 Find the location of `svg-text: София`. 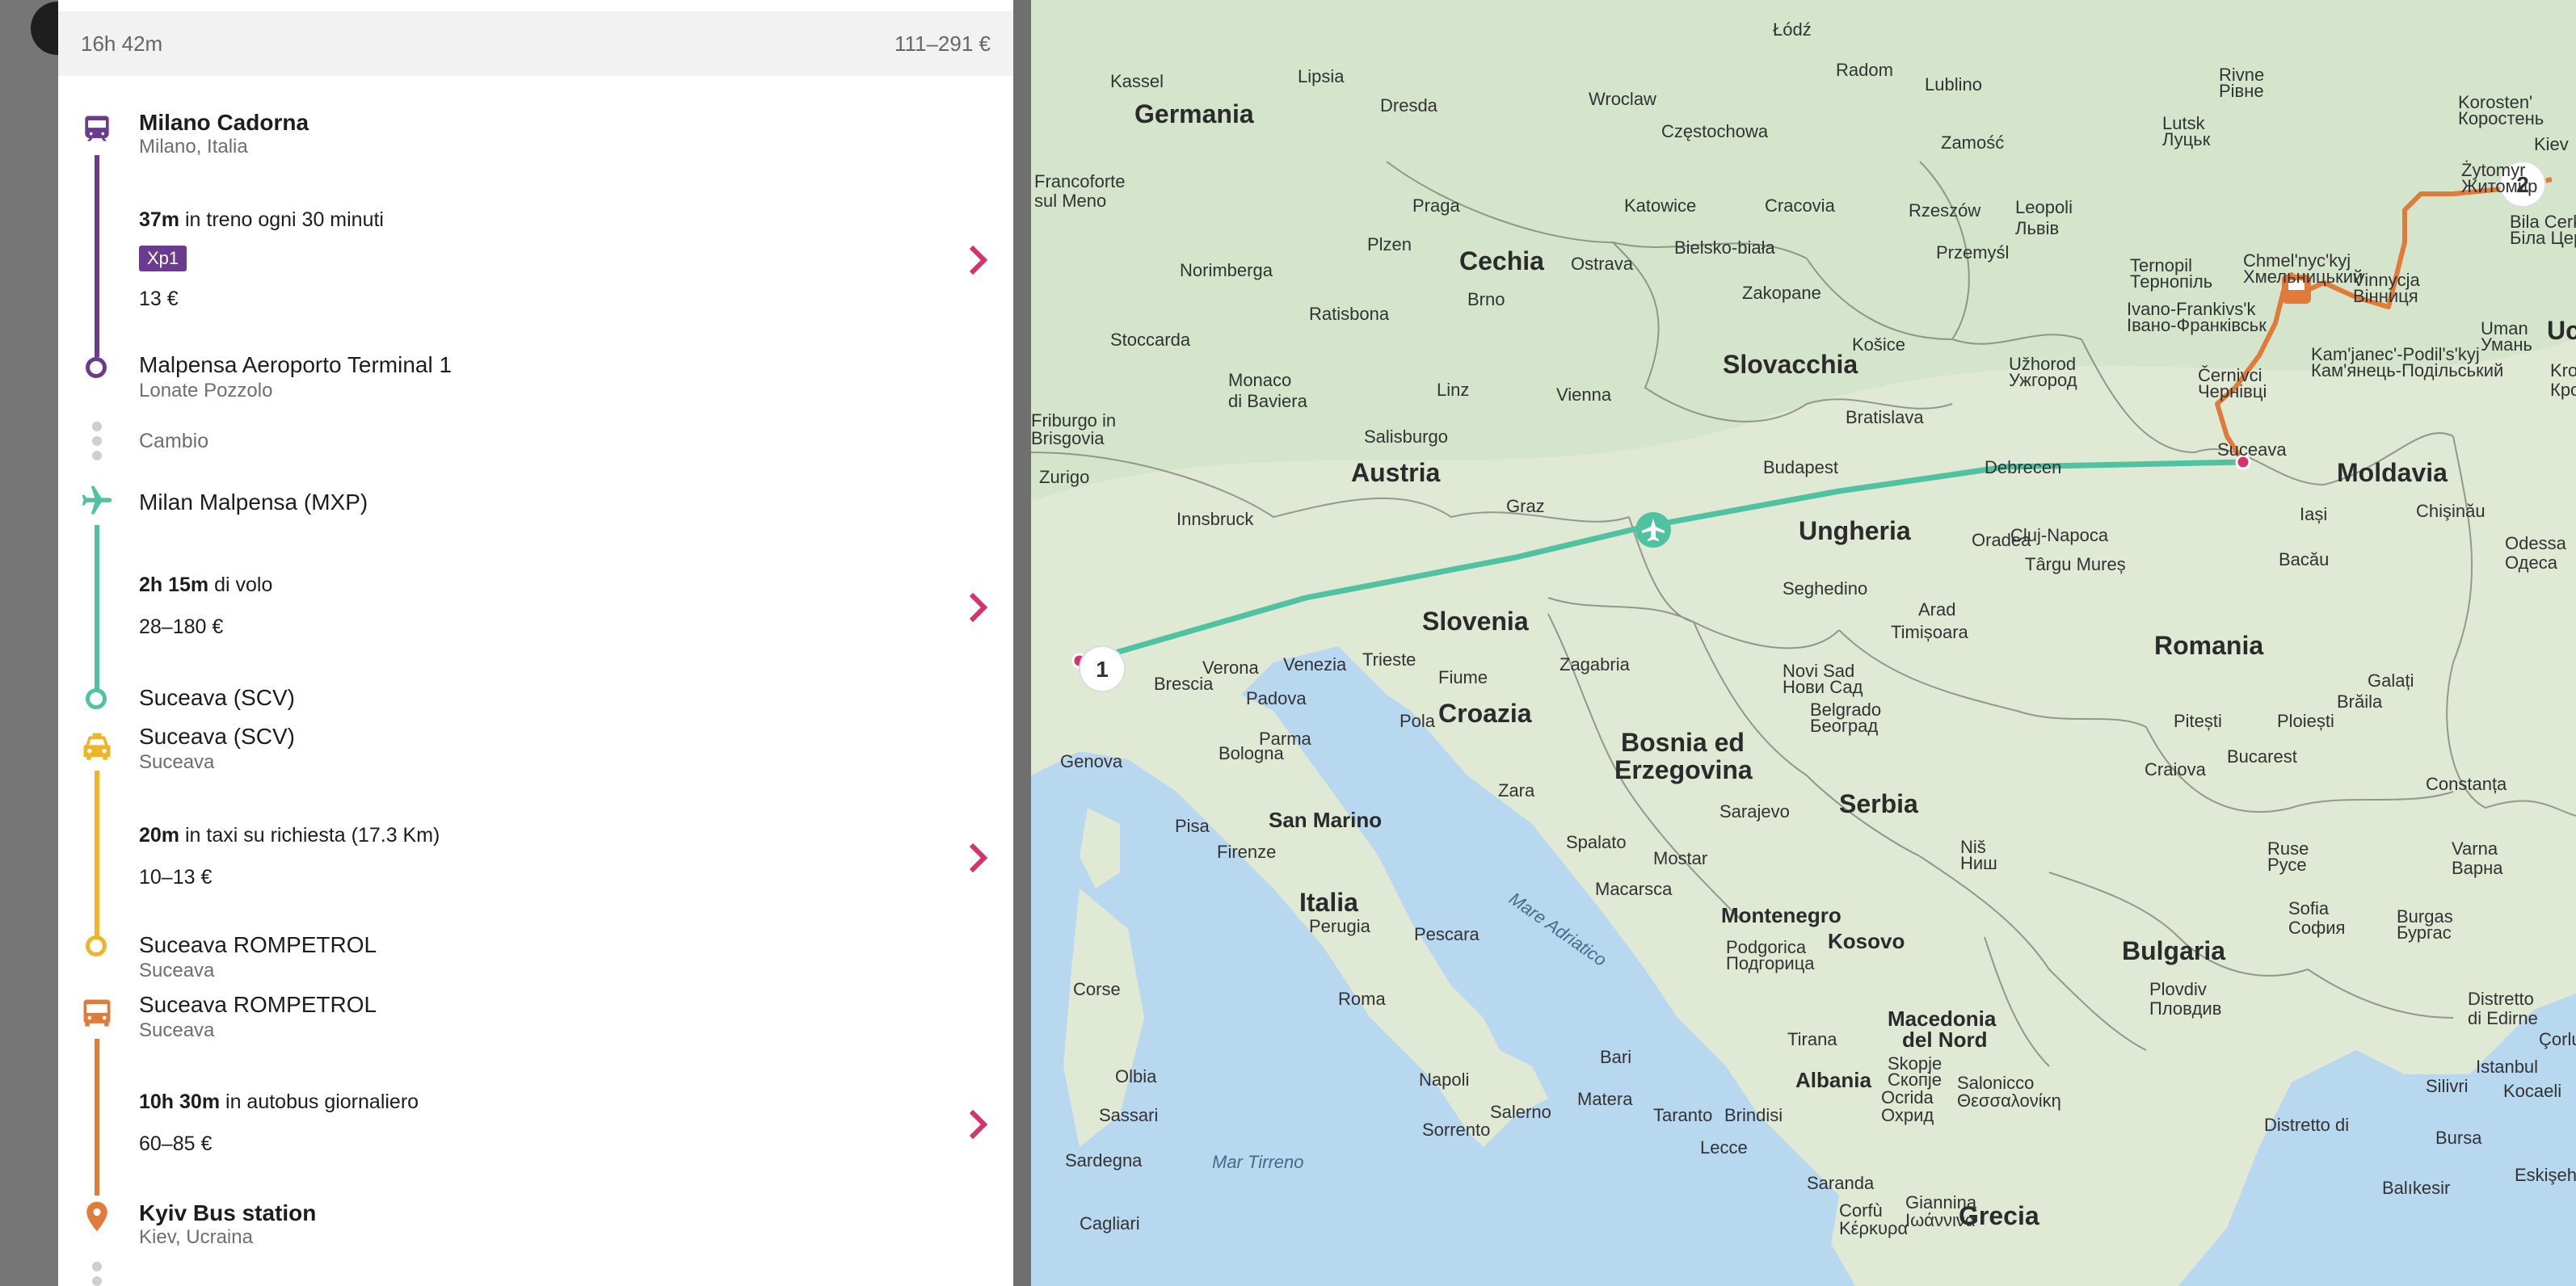

svg-text: София is located at coordinates (2316, 928).